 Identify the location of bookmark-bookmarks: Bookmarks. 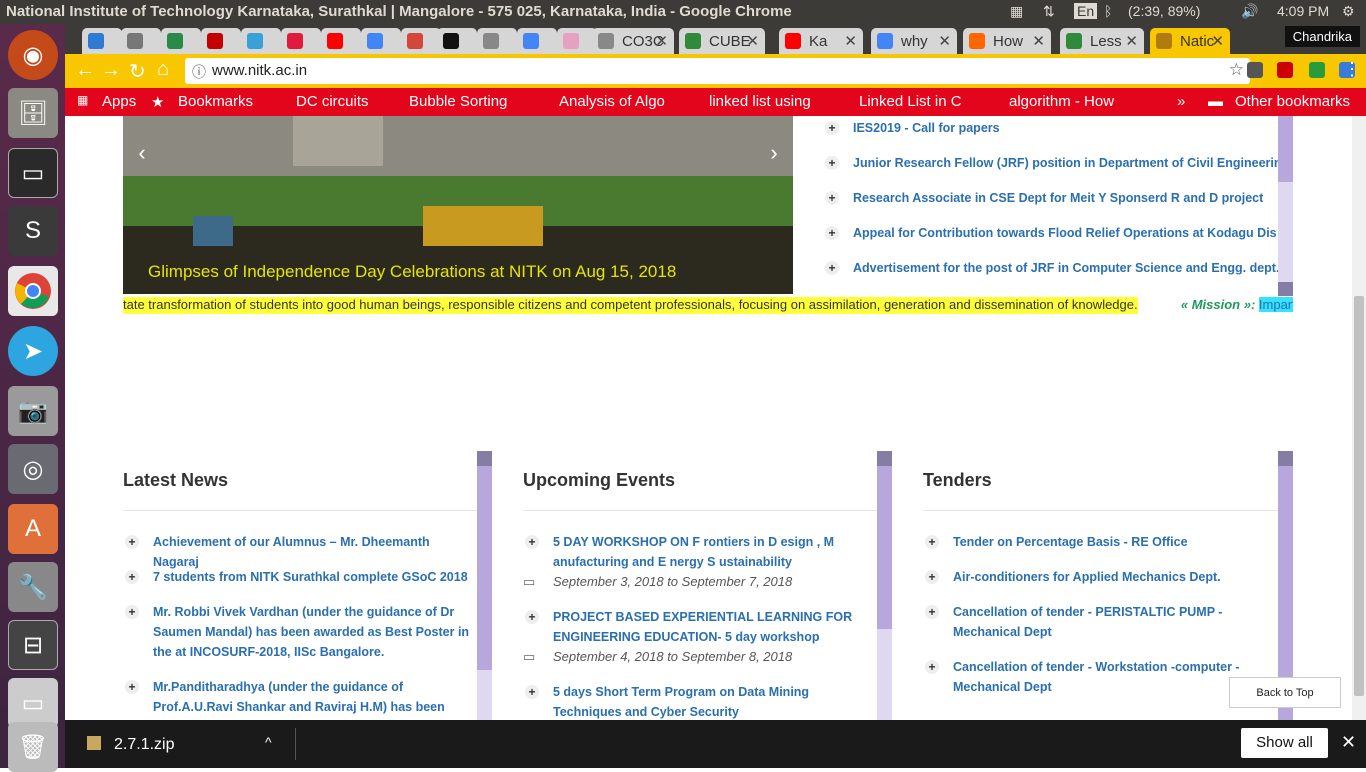
(215, 101).